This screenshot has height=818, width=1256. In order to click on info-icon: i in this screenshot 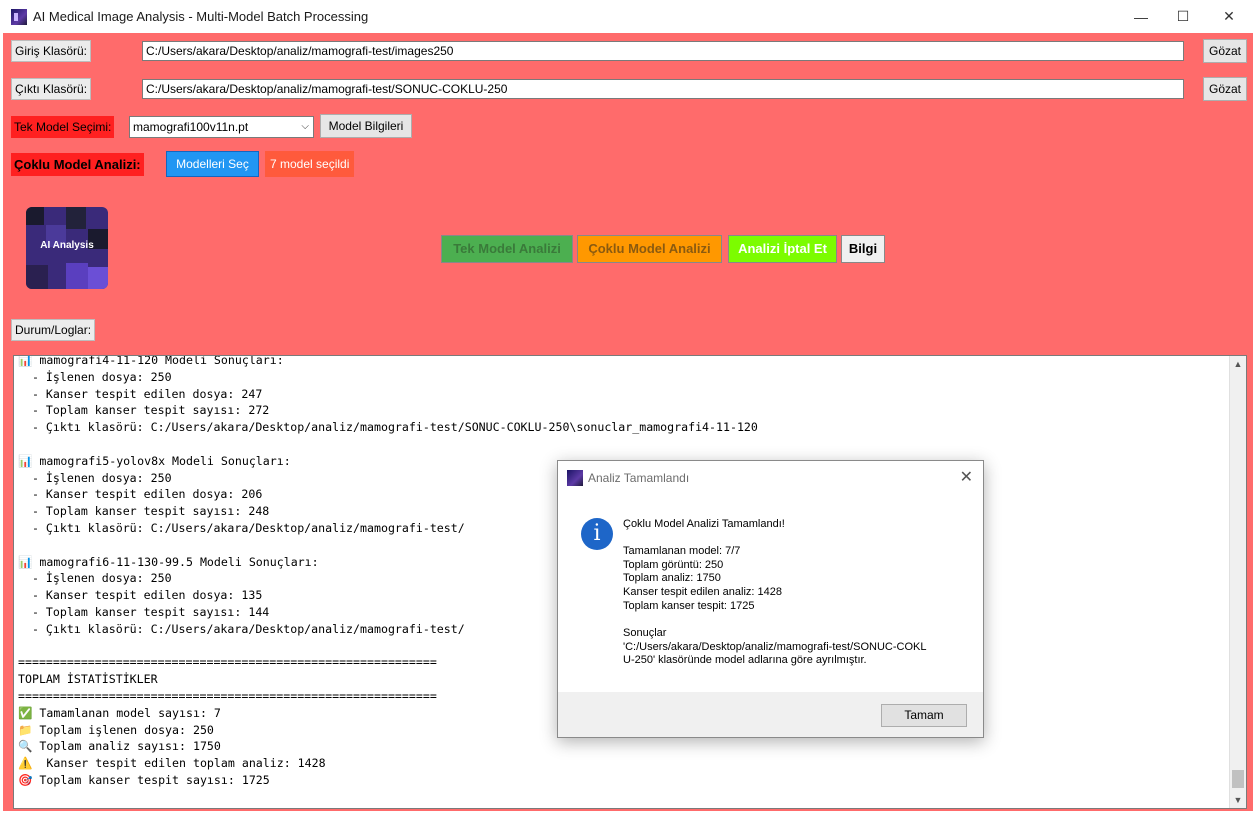, I will do `click(597, 534)`.